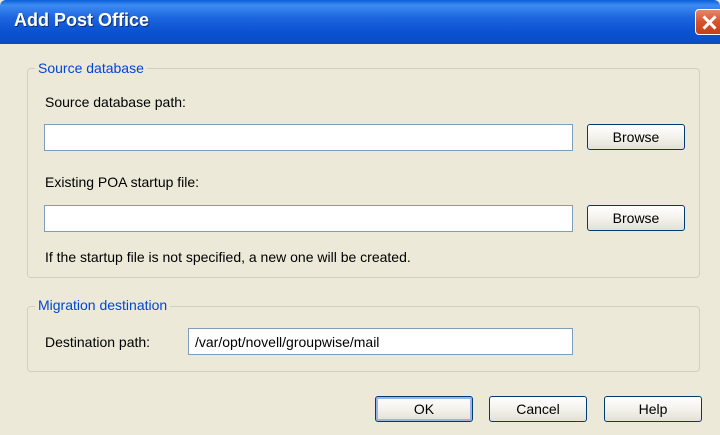 This screenshot has width=720, height=435. Describe the element at coordinates (538, 409) in the screenshot. I see `cancel-button: Cancel` at that location.